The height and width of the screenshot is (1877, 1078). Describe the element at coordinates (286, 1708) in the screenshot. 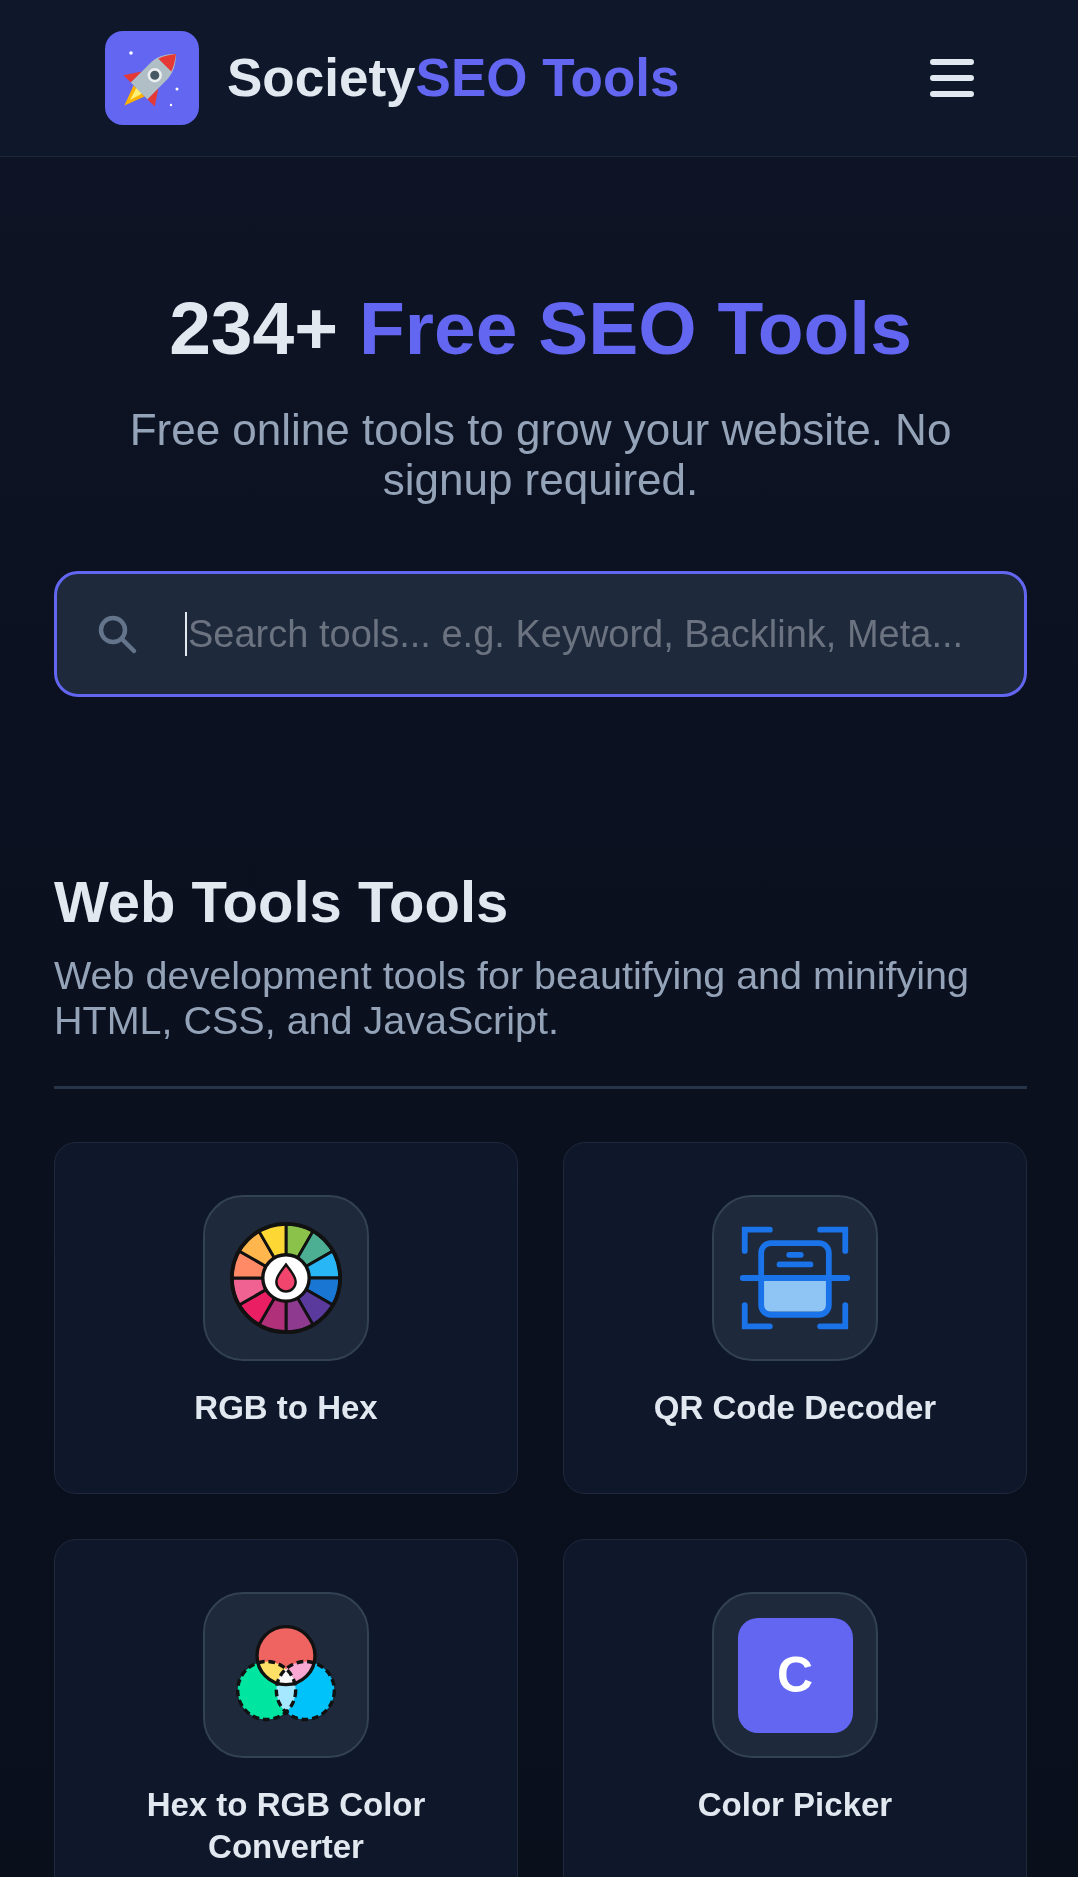

I see `tool-card: Hex to RGB Color Converter` at that location.